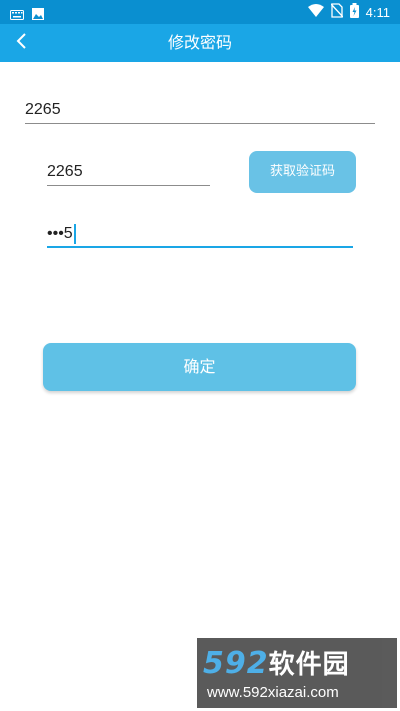  Describe the element at coordinates (43, 109) in the screenshot. I see `account-value: 2265` at that location.